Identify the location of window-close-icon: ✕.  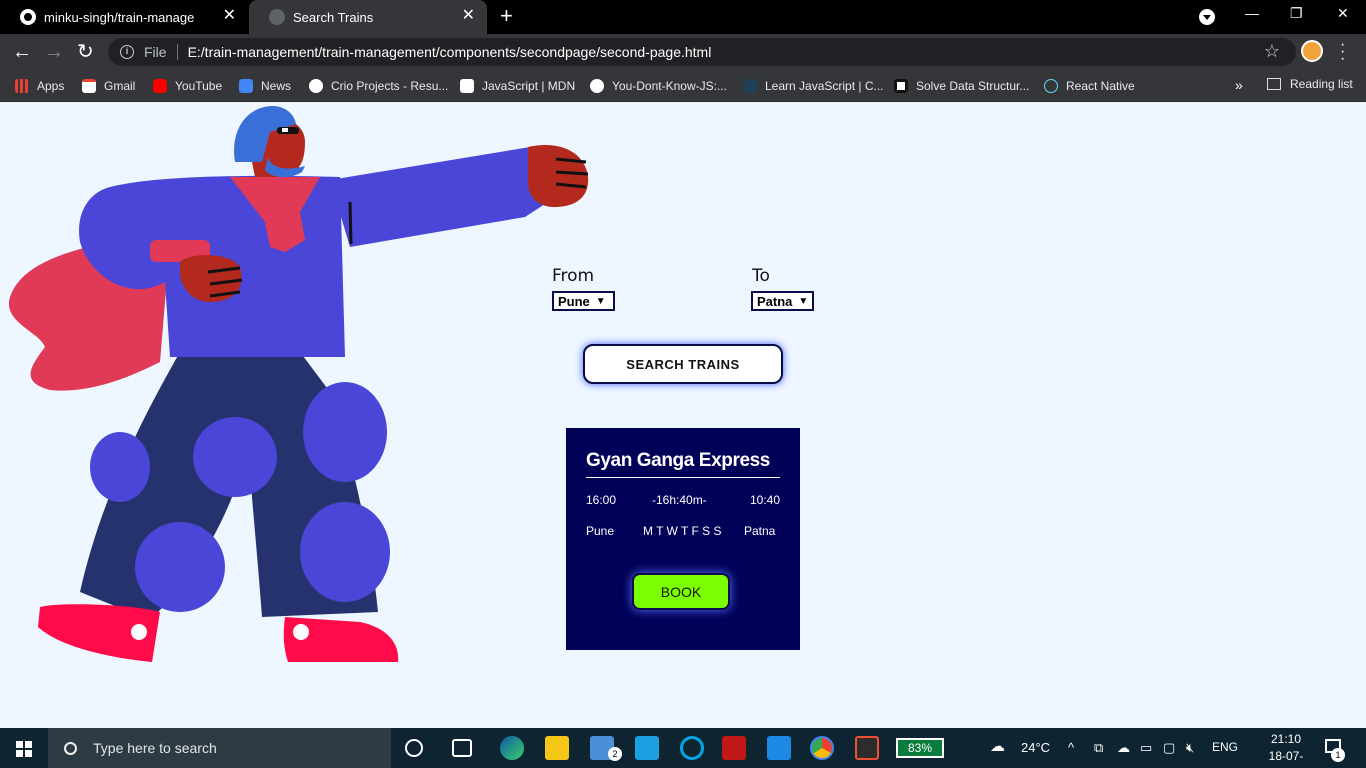
(1343, 13).